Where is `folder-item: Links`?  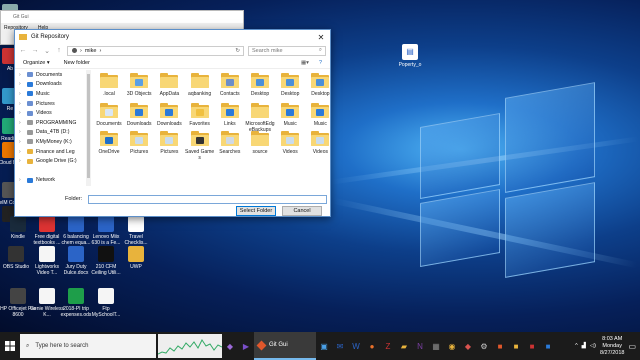
folder-item: Links is located at coordinates (230, 115).